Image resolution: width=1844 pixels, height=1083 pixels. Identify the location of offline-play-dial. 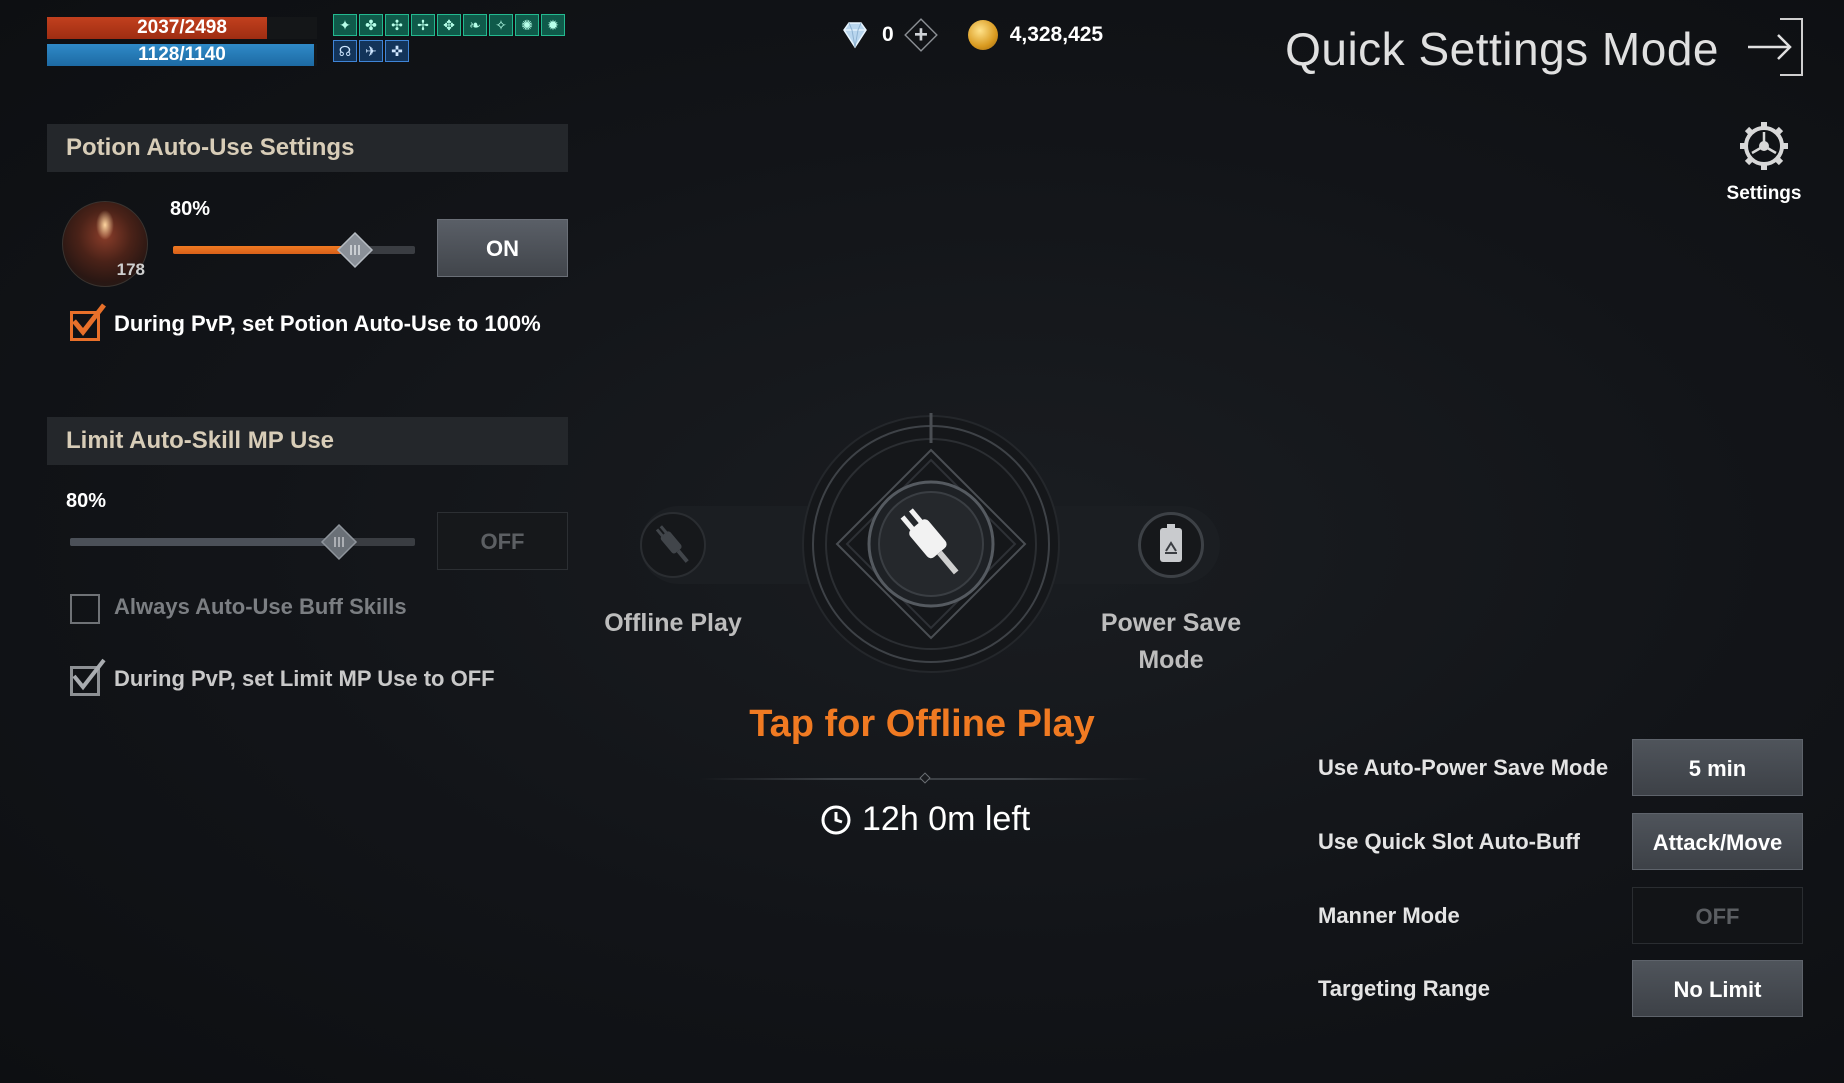
(931, 544).